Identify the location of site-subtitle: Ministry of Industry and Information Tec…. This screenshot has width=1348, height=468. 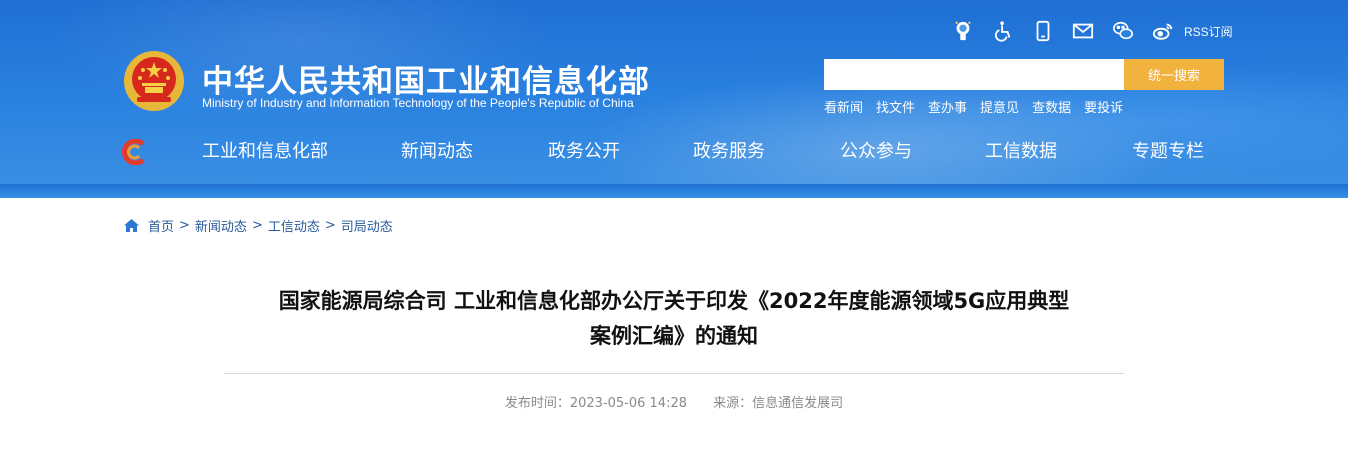
(418, 103).